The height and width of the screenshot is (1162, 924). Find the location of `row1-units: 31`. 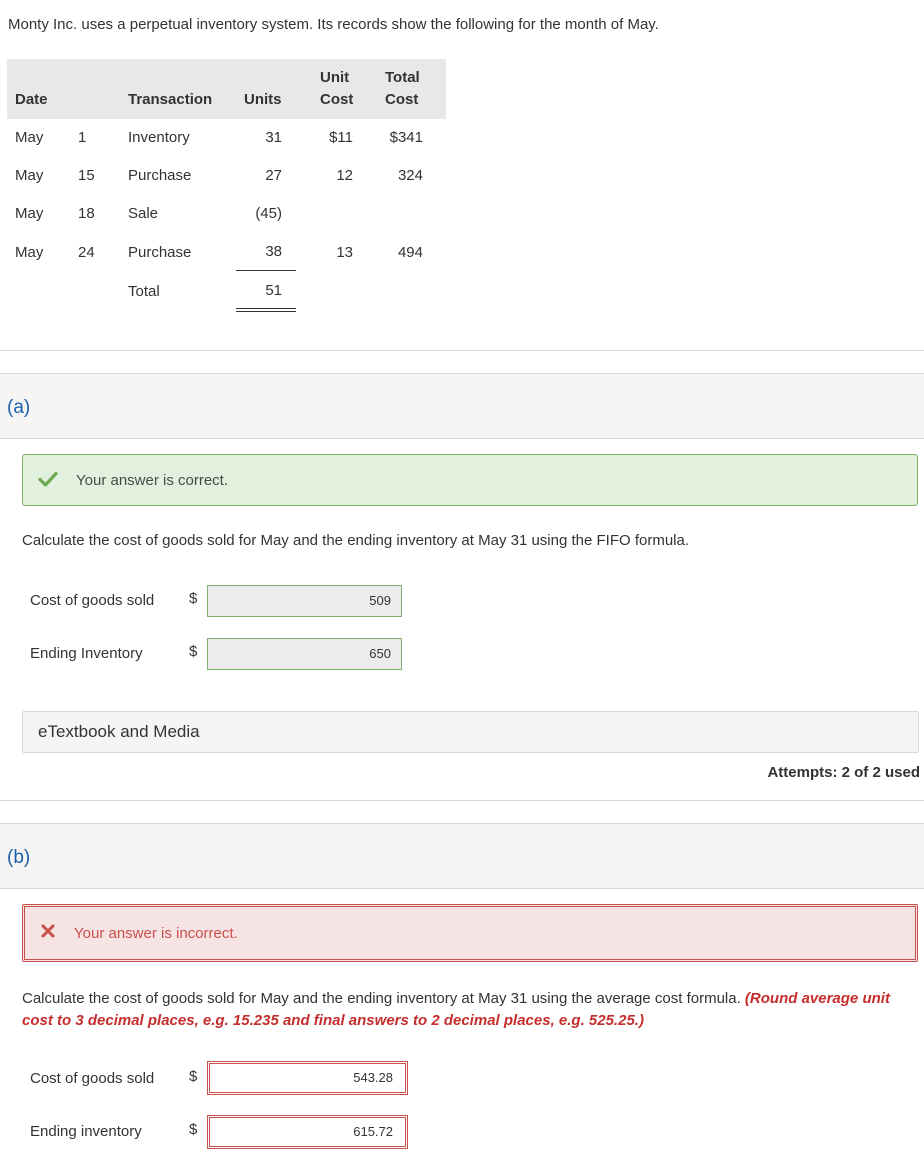

row1-units: 31 is located at coordinates (273, 137).